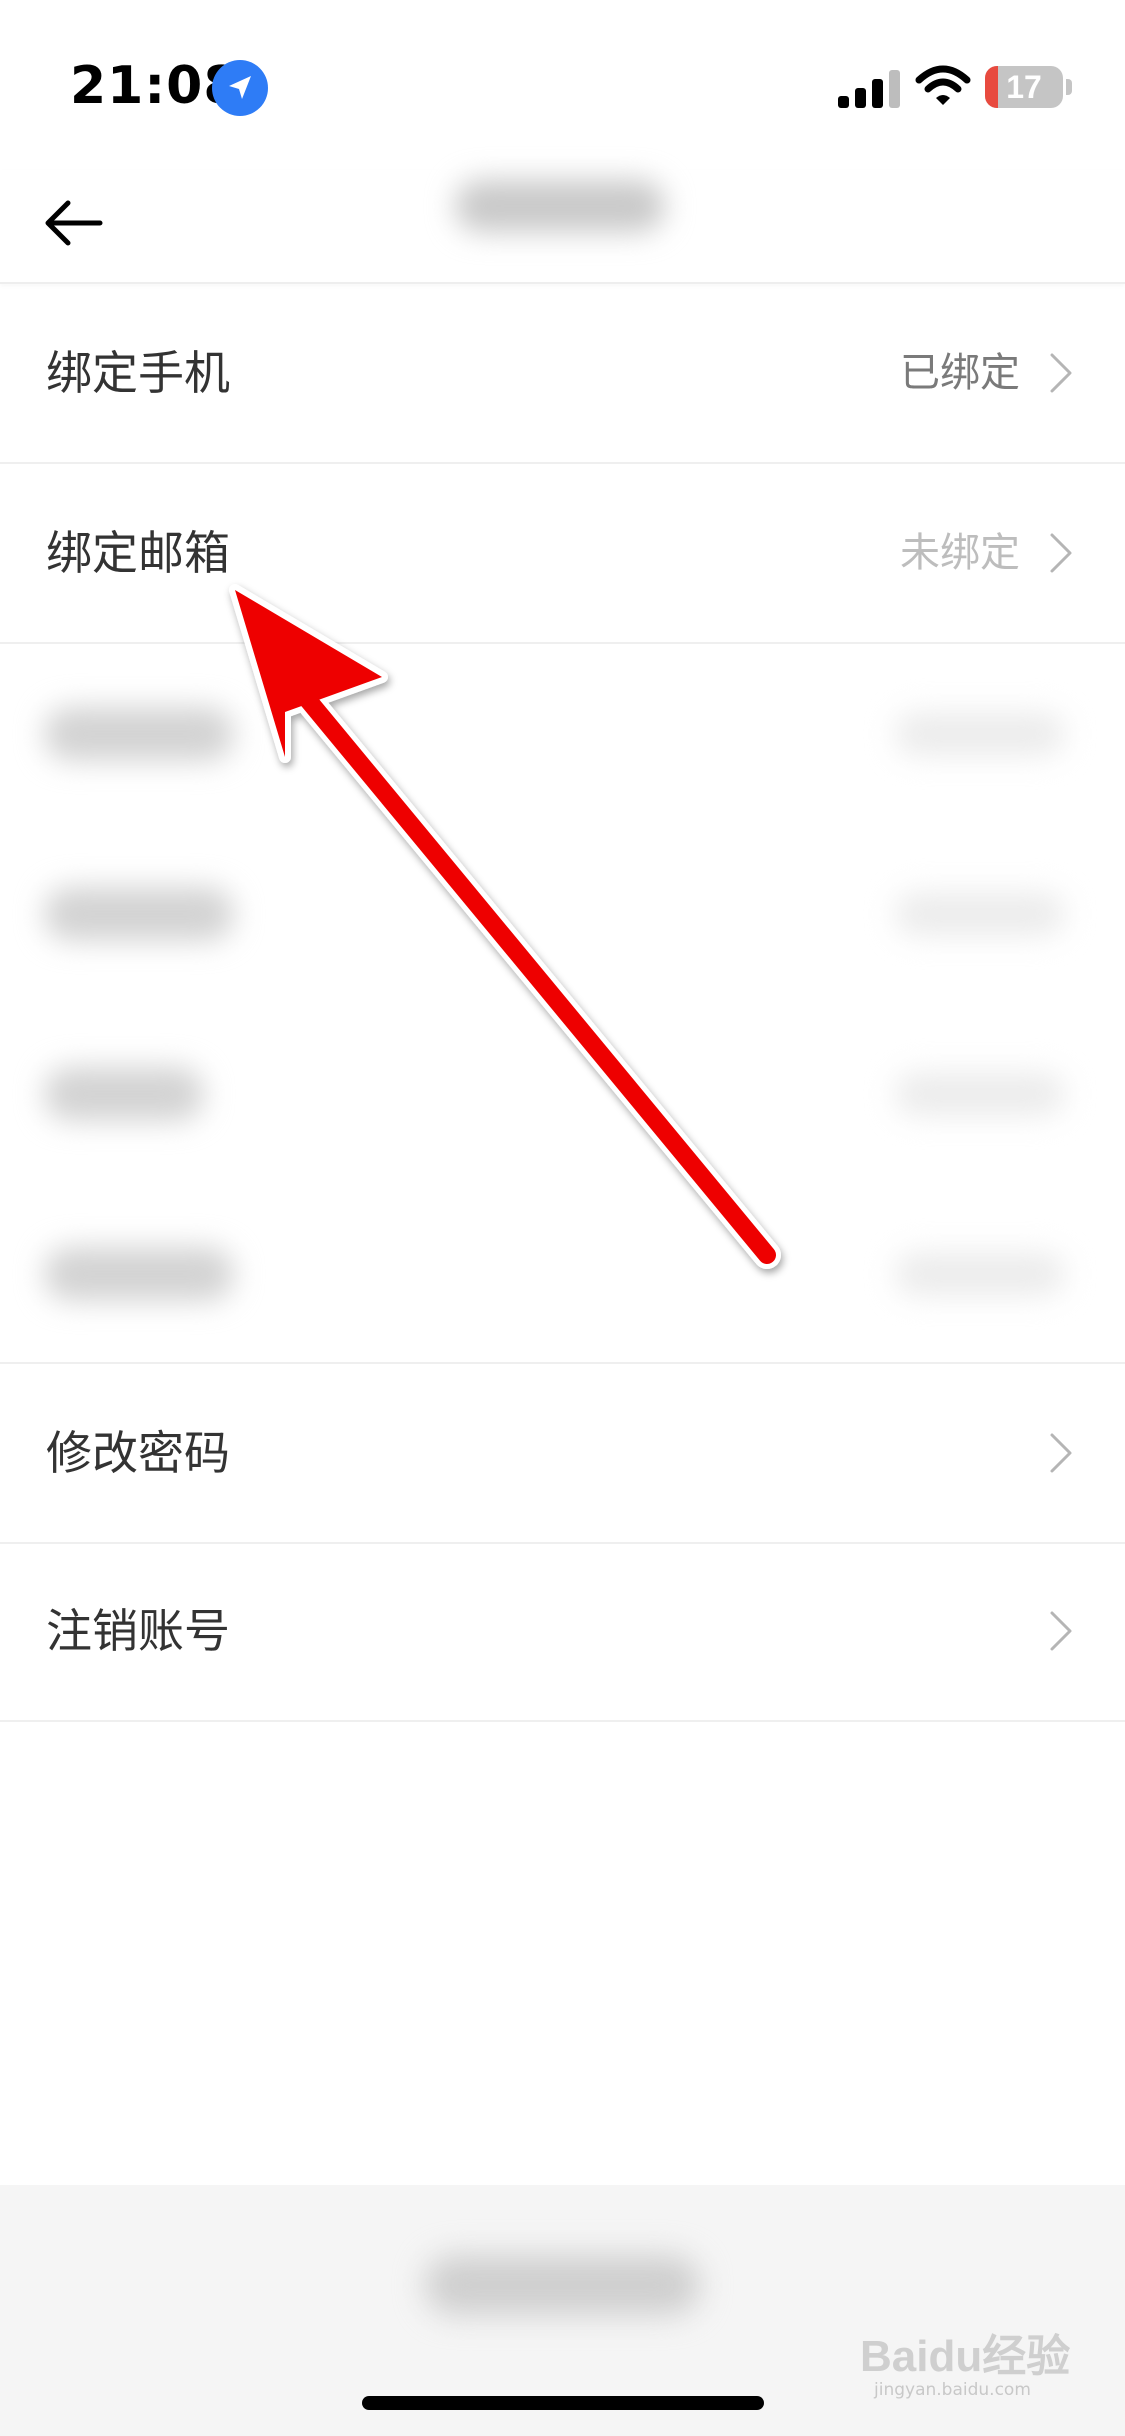 The height and width of the screenshot is (2436, 1125). What do you see at coordinates (562, 554) in the screenshot?
I see `bind-email-row: 绑定邮箱 未绑定` at bounding box center [562, 554].